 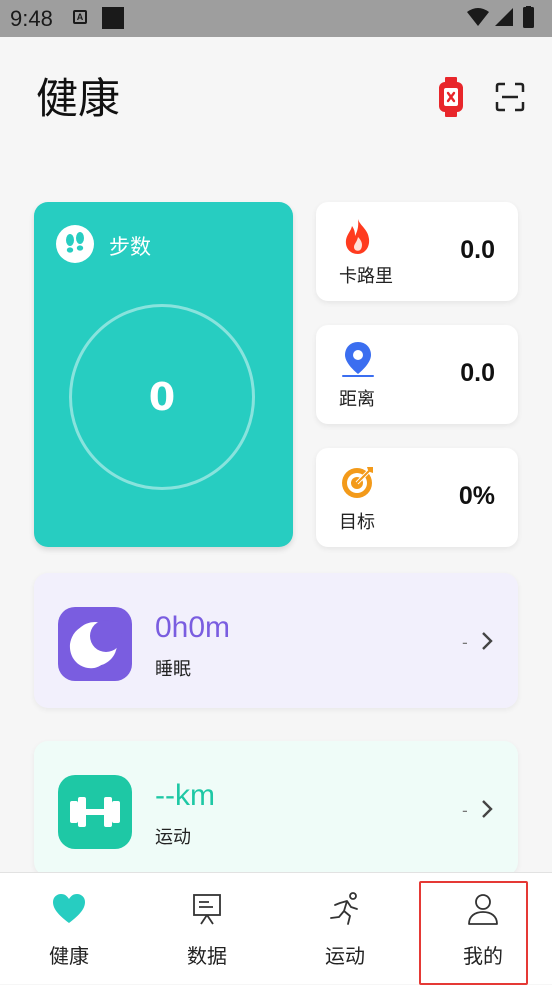 What do you see at coordinates (78, 98) in the screenshot?
I see `page-title: 健康` at bounding box center [78, 98].